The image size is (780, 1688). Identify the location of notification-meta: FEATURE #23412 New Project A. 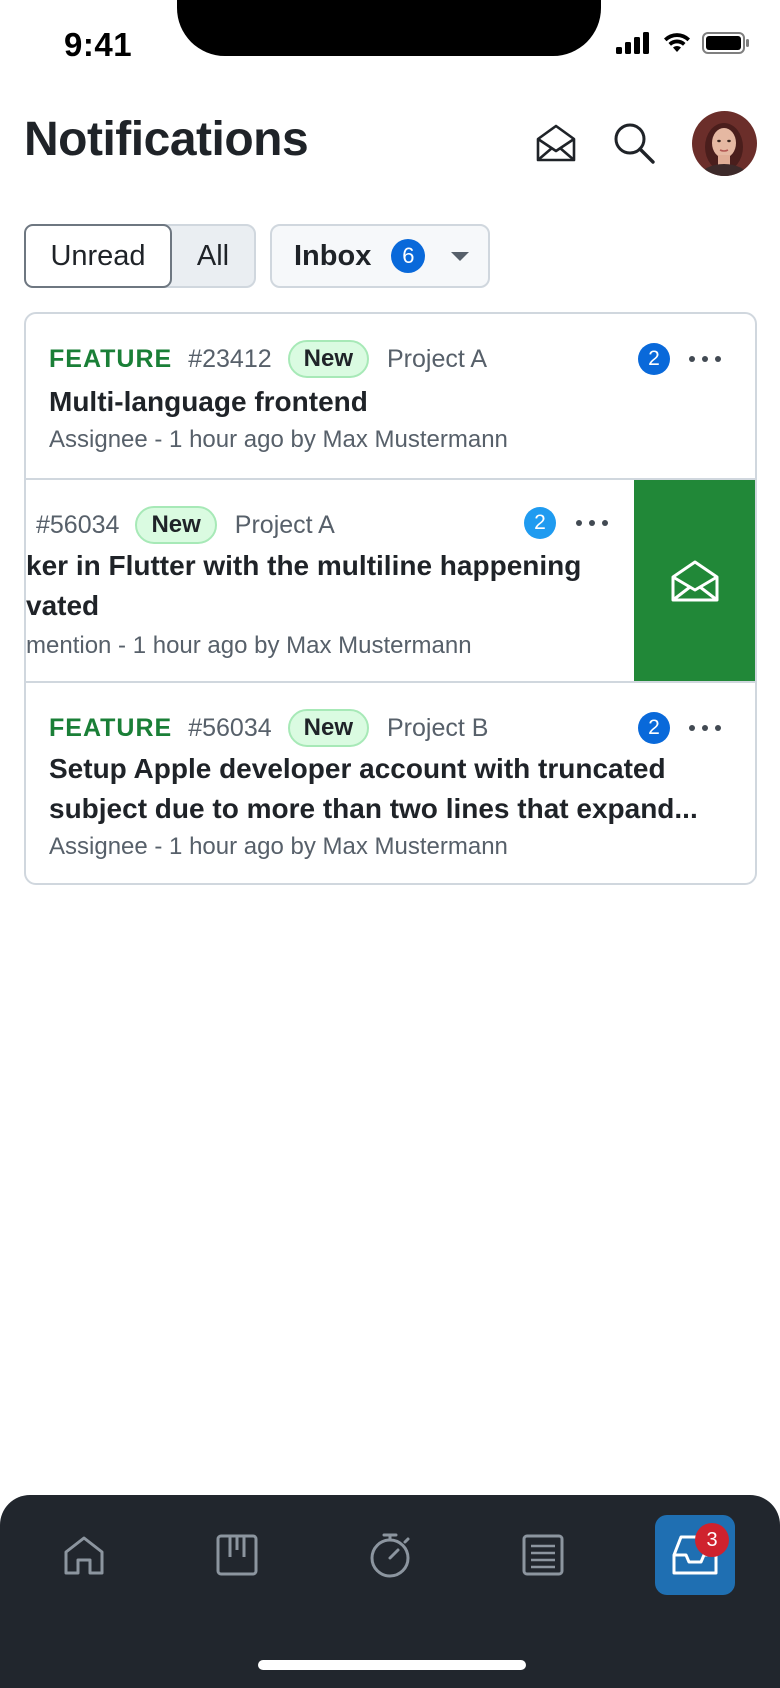
(268, 359).